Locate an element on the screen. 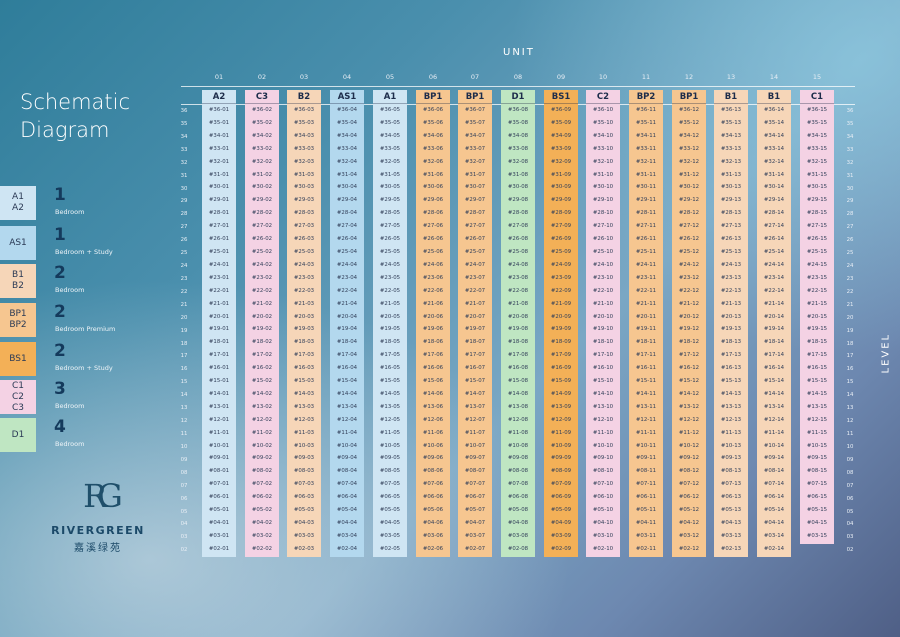 This screenshot has width=900, height=637. unit-cell: #24-11 is located at coordinates (646, 264).